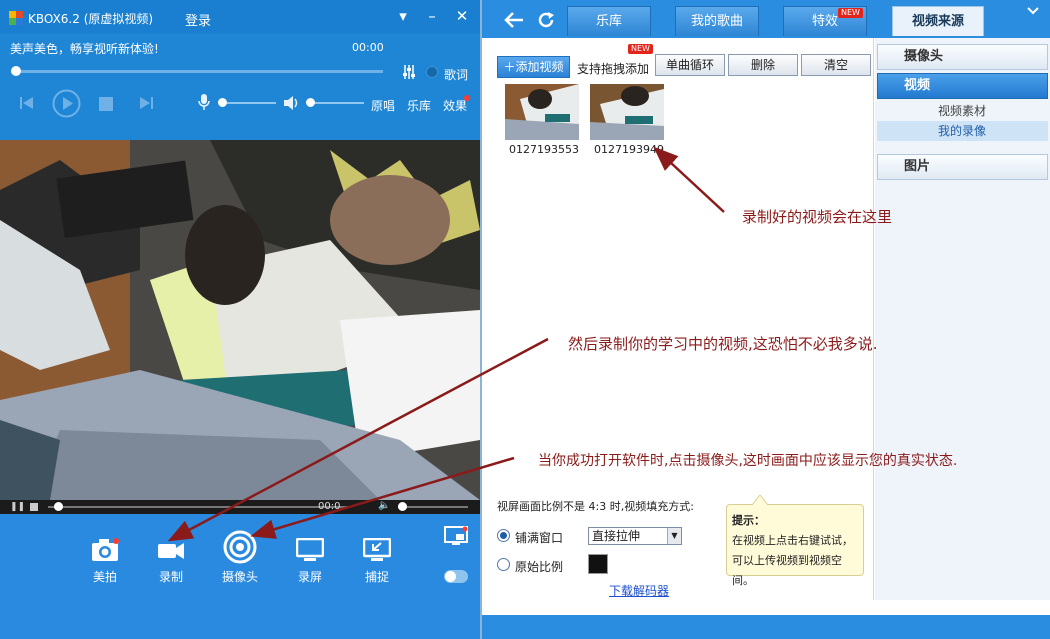 The width and height of the screenshot is (1050, 639). Describe the element at coordinates (787, 570) in the screenshot. I see `tip-line: 可以上传视频到视频空间。` at that location.